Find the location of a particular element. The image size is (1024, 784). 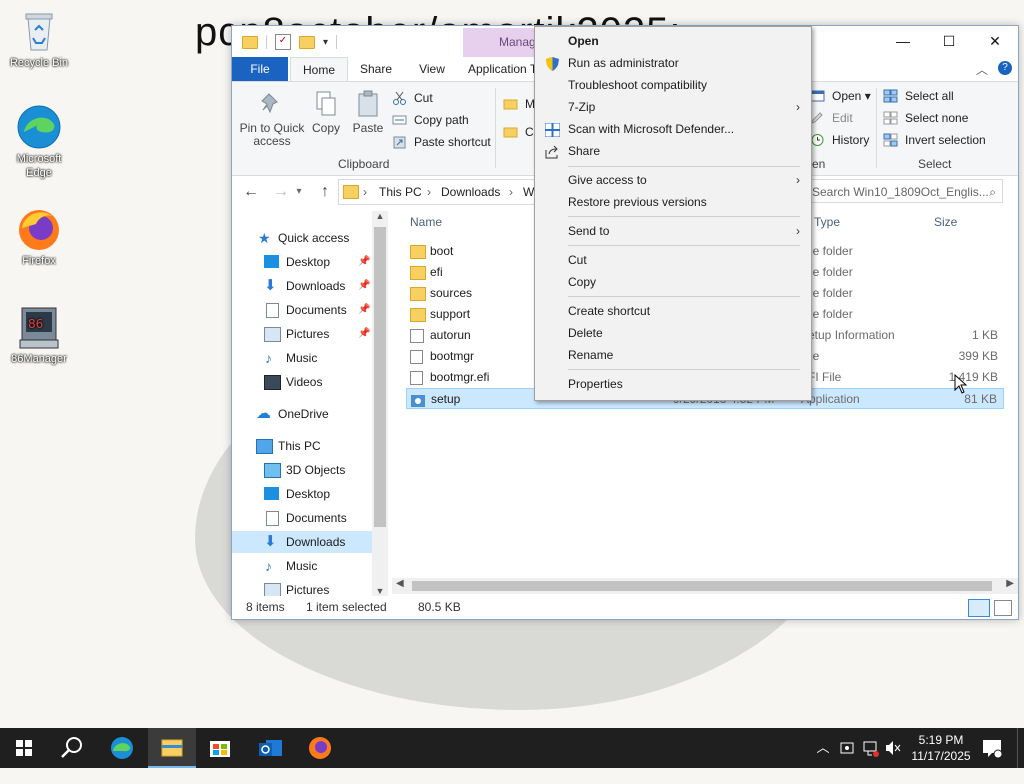

select-all-label: Select all is located at coordinates (929, 96).